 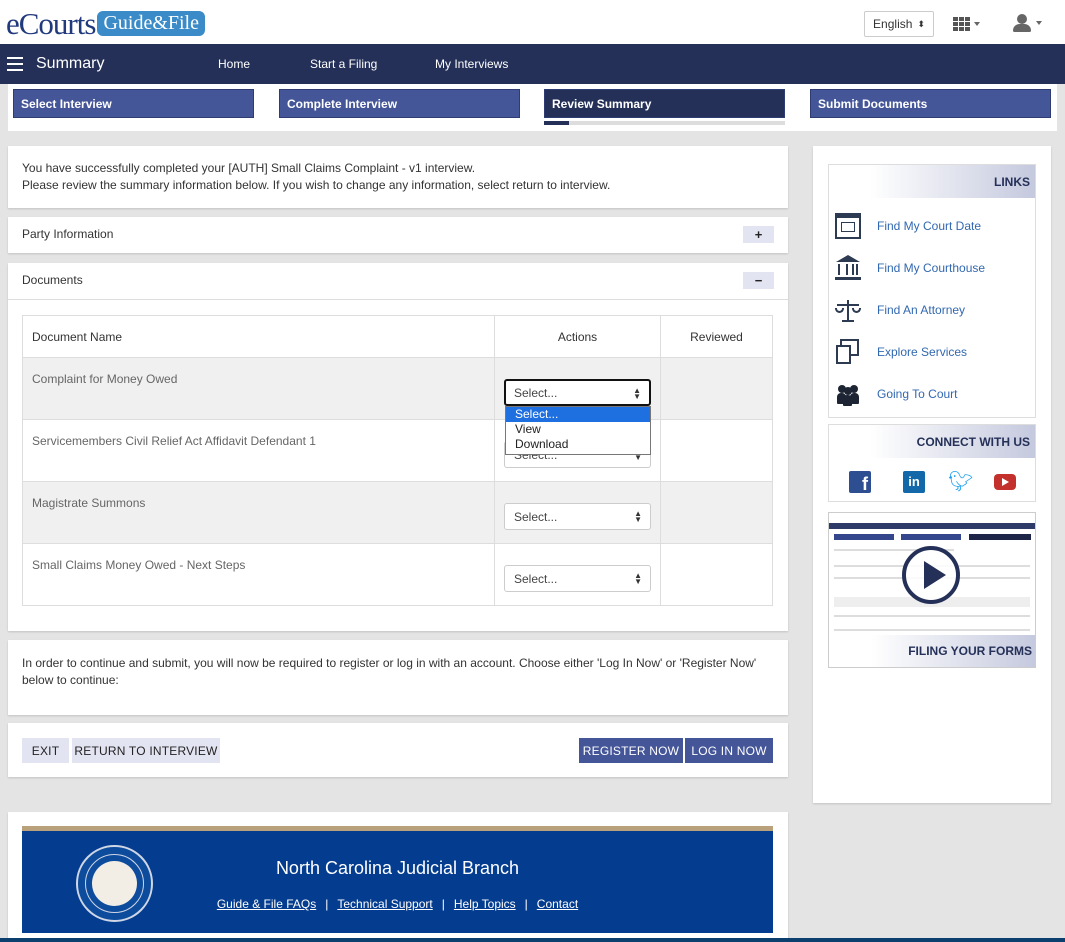 I want to click on action-dropdown-menu: Select... View Download, so click(x=578, y=430).